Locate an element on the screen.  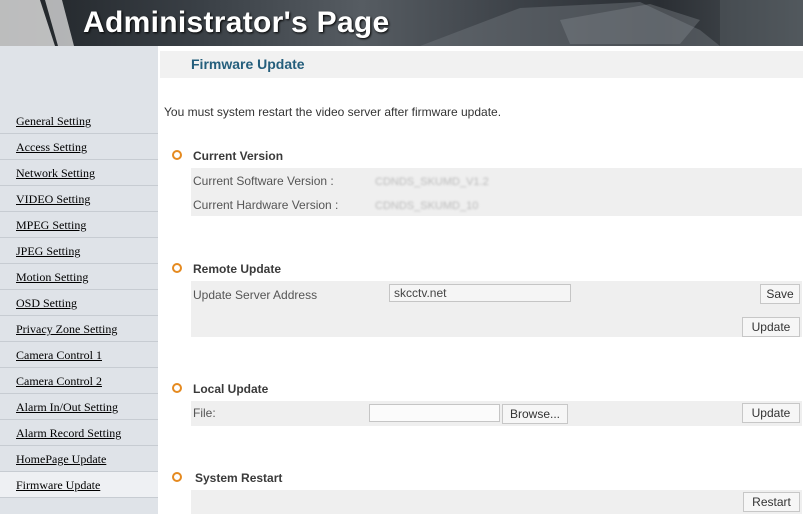
sidebar-item-label: JPEG Setting is located at coordinates (48, 251).